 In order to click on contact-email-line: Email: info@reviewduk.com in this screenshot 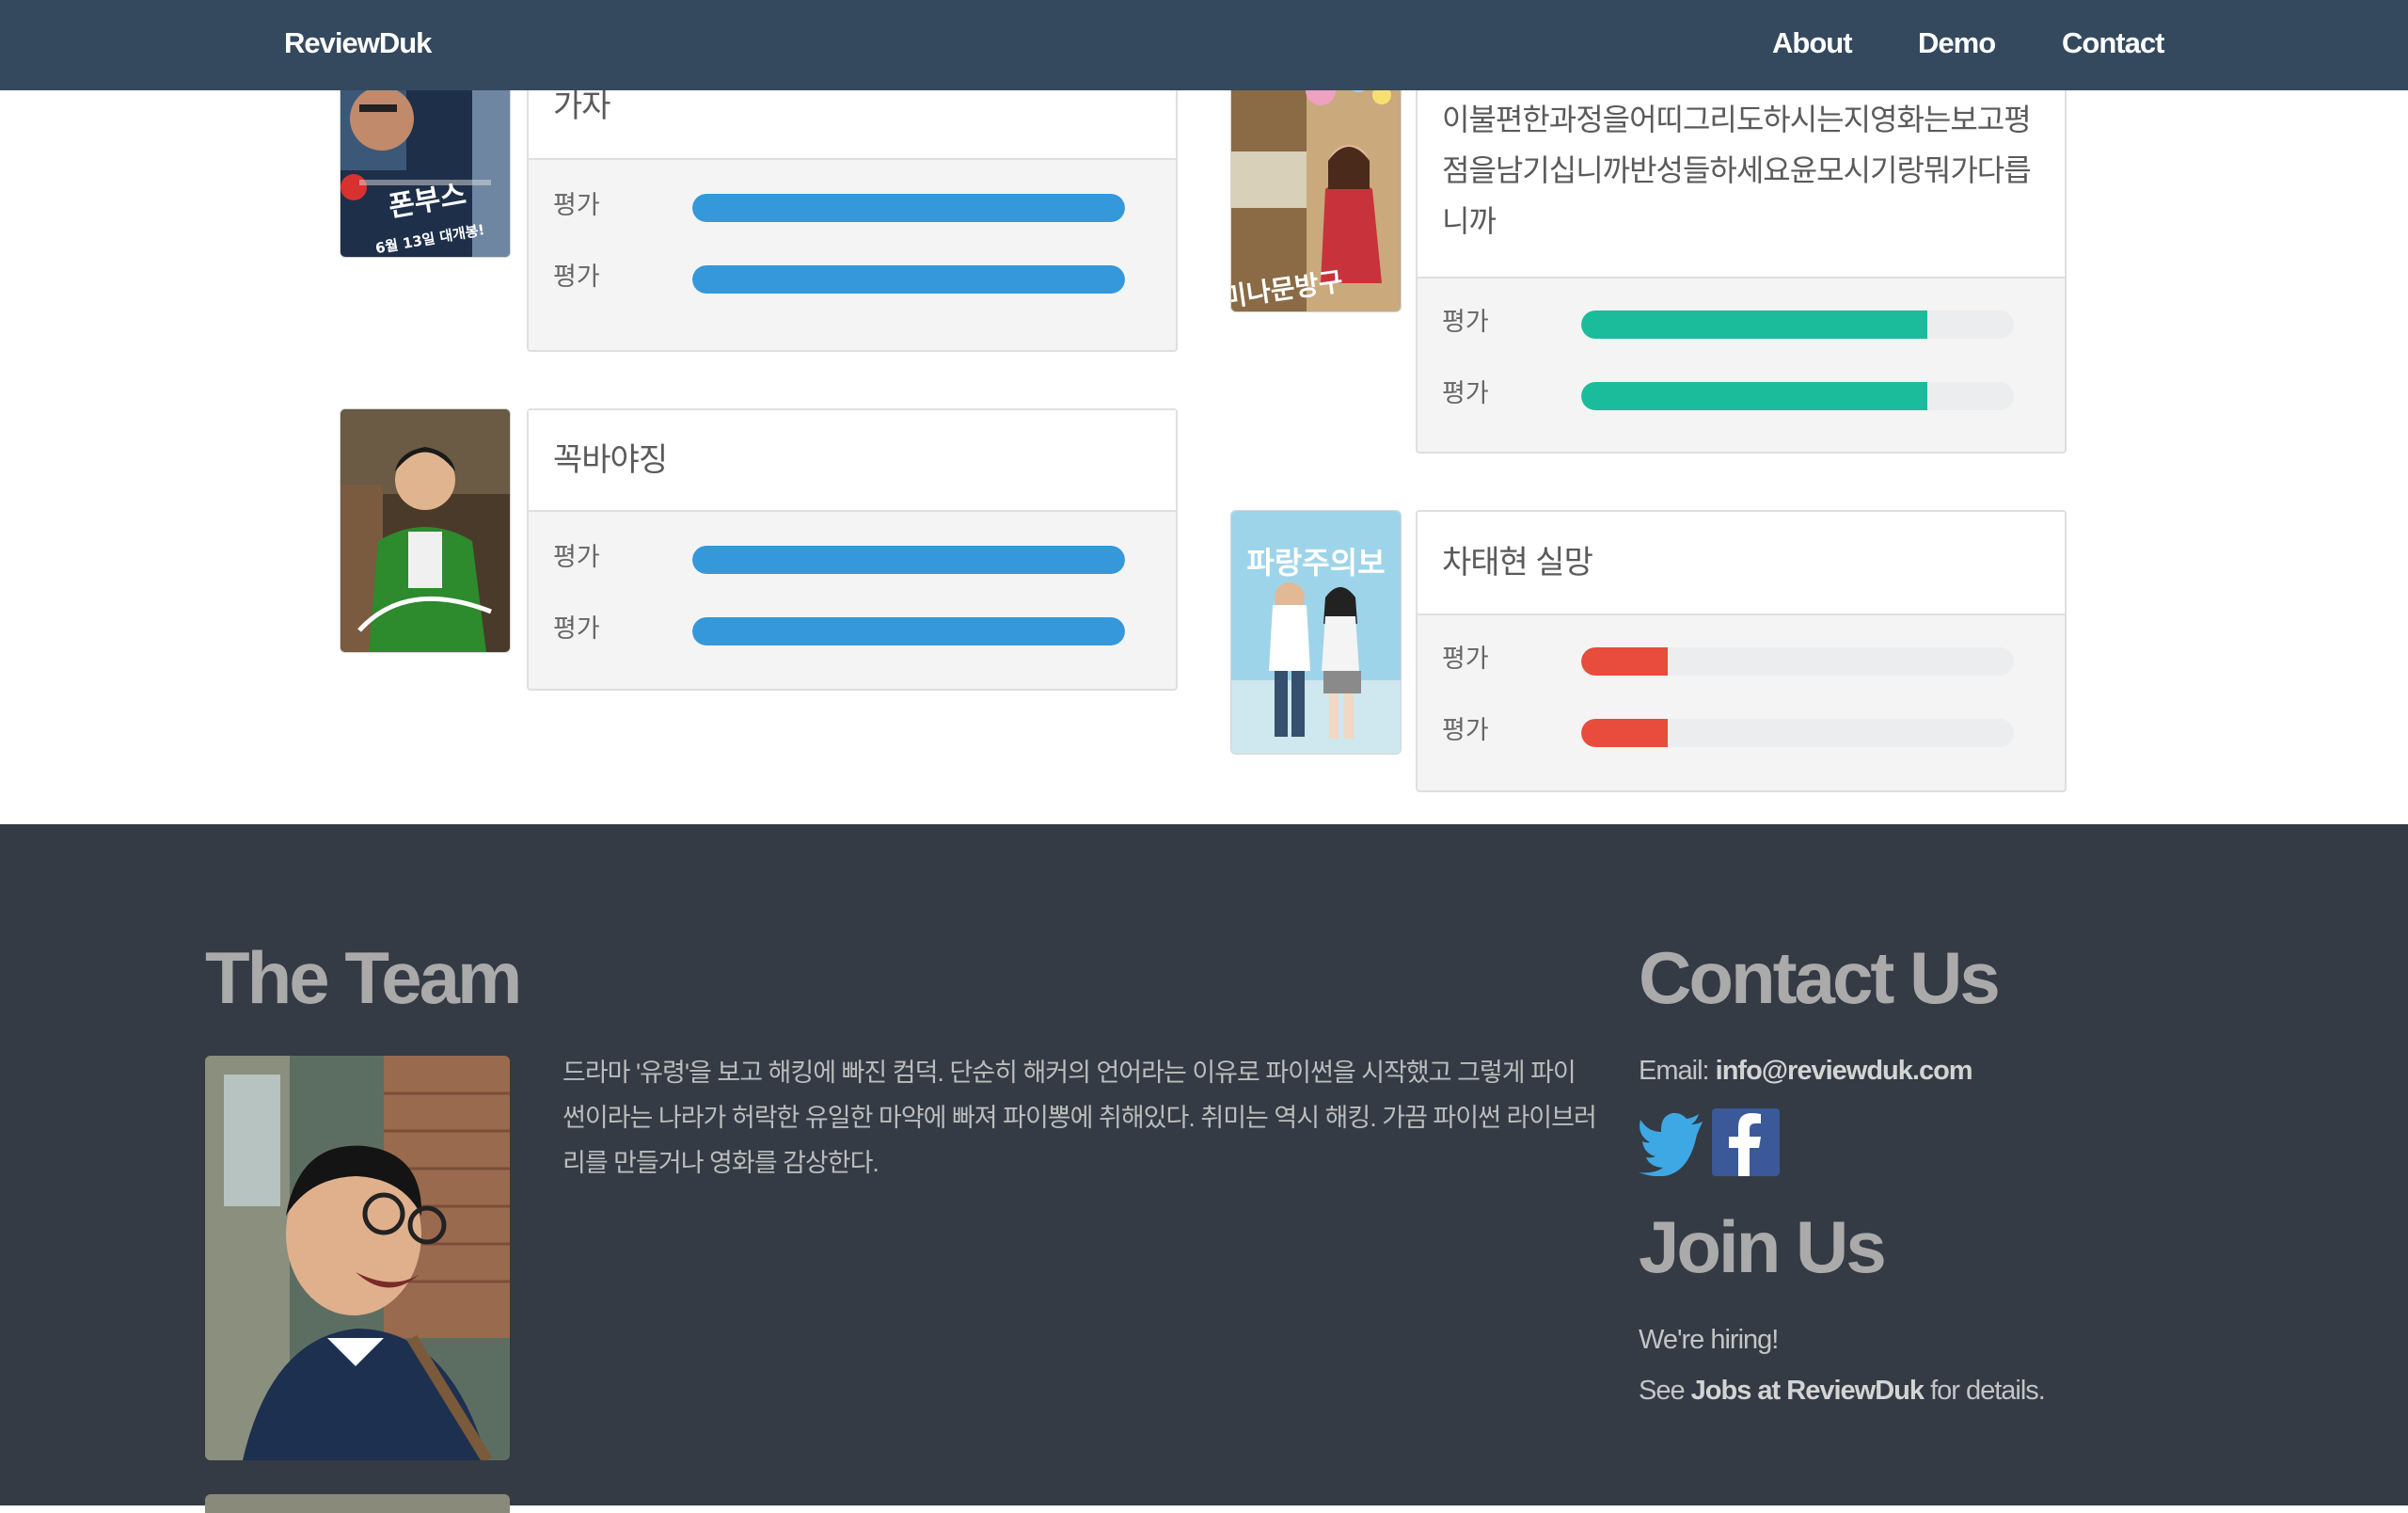, I will do `click(1806, 1070)`.